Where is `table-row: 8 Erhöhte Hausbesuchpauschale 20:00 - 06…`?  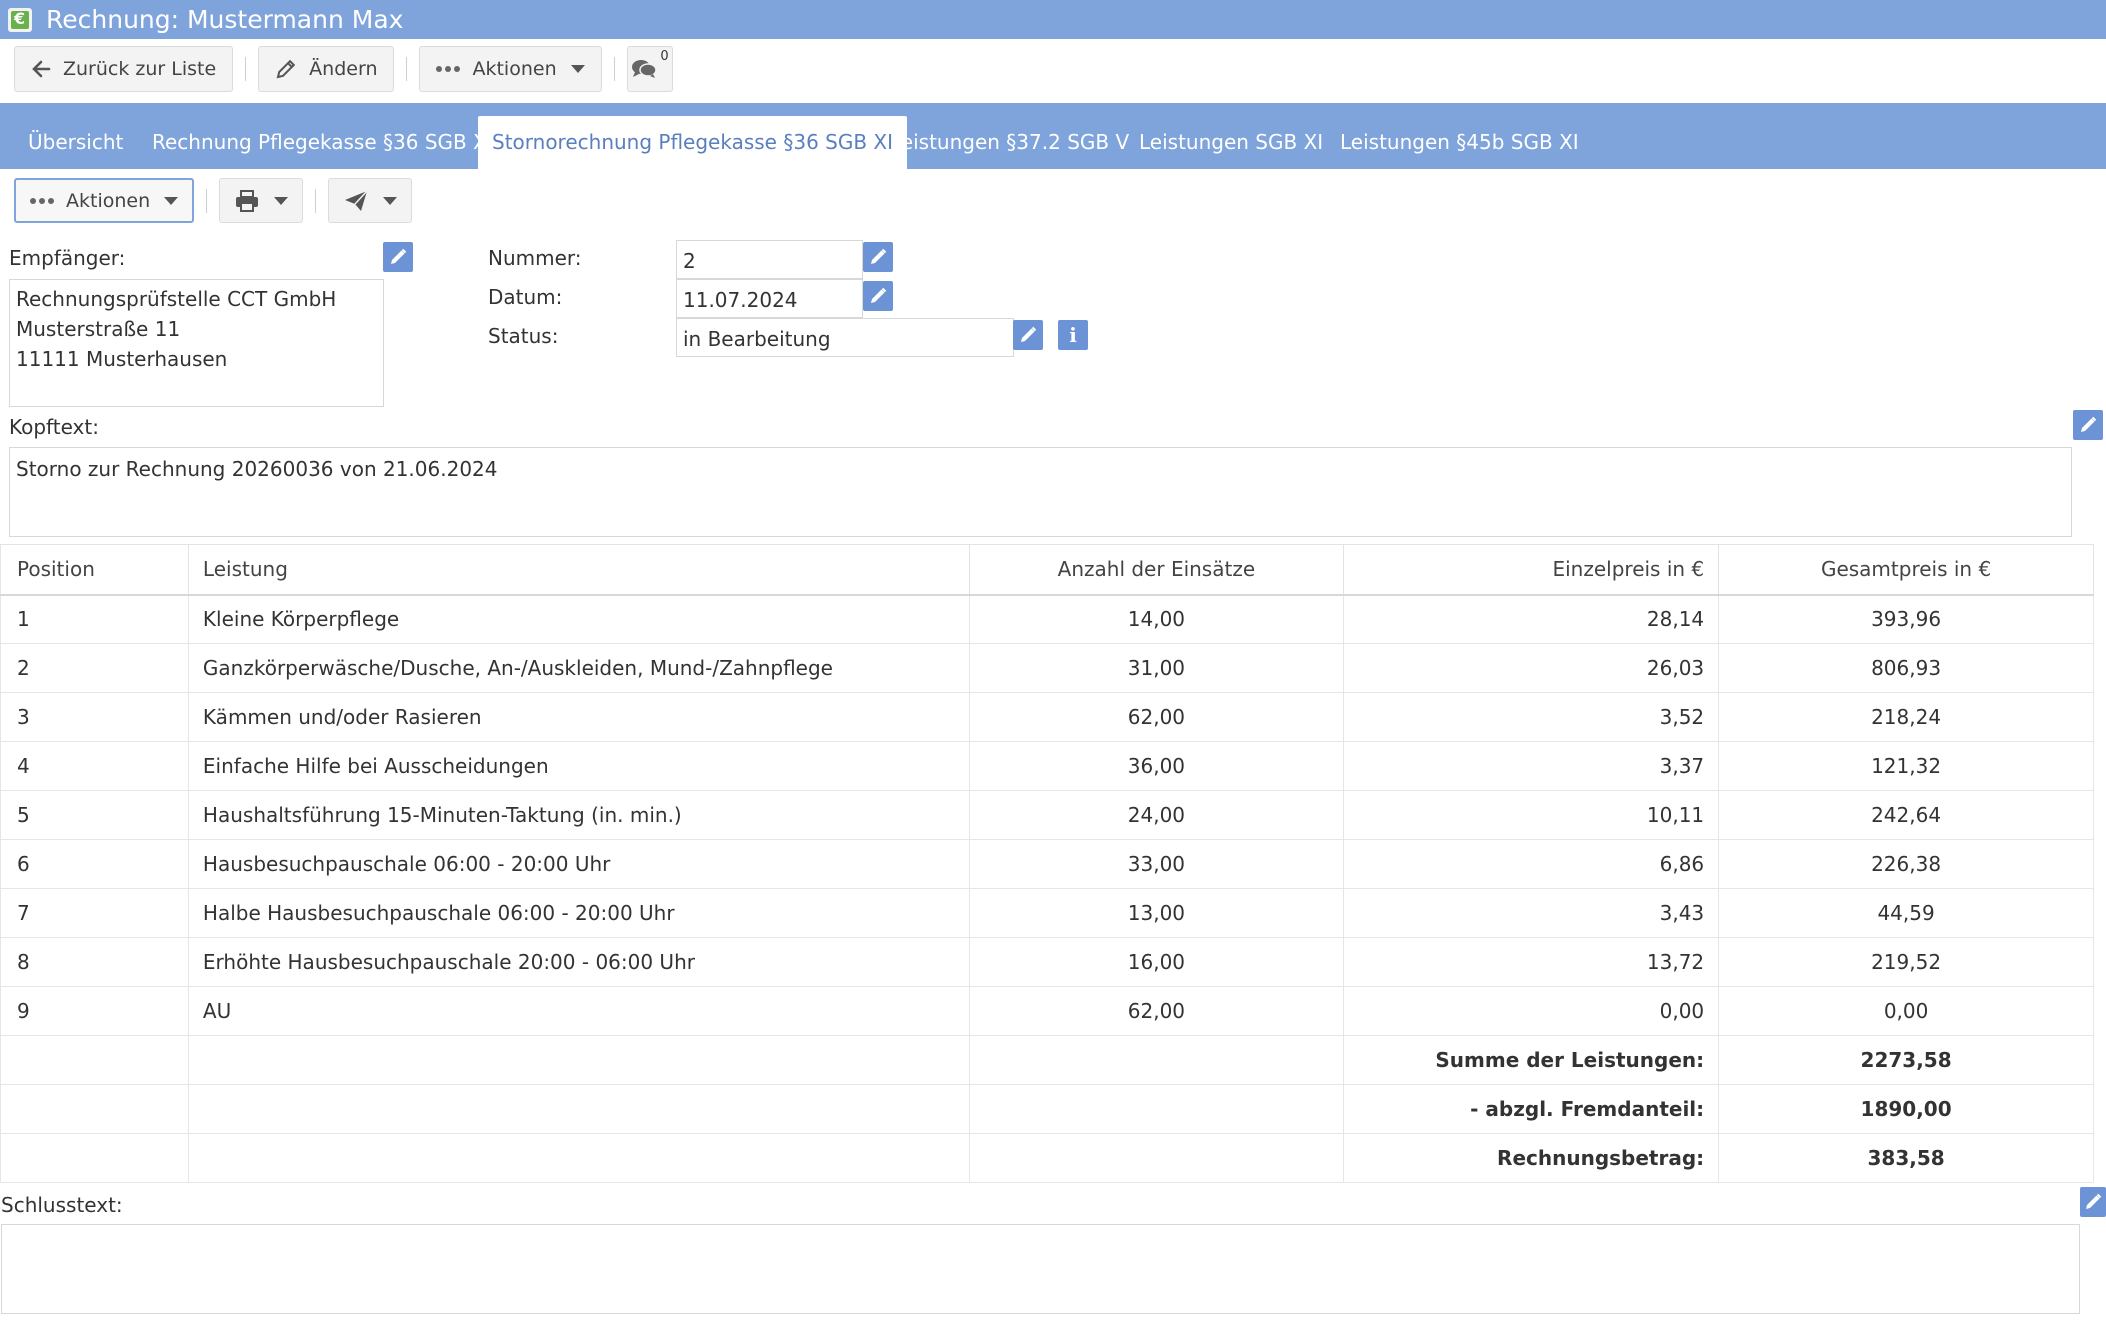
table-row: 8 Erhöhte Hausbesuchpauschale 20:00 - 06… is located at coordinates (1047, 962).